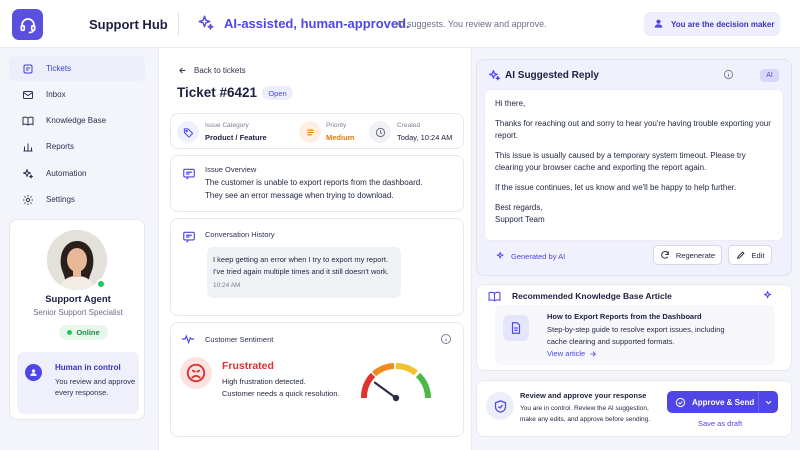  What do you see at coordinates (750, 255) in the screenshot?
I see `edit-button: Edit` at bounding box center [750, 255].